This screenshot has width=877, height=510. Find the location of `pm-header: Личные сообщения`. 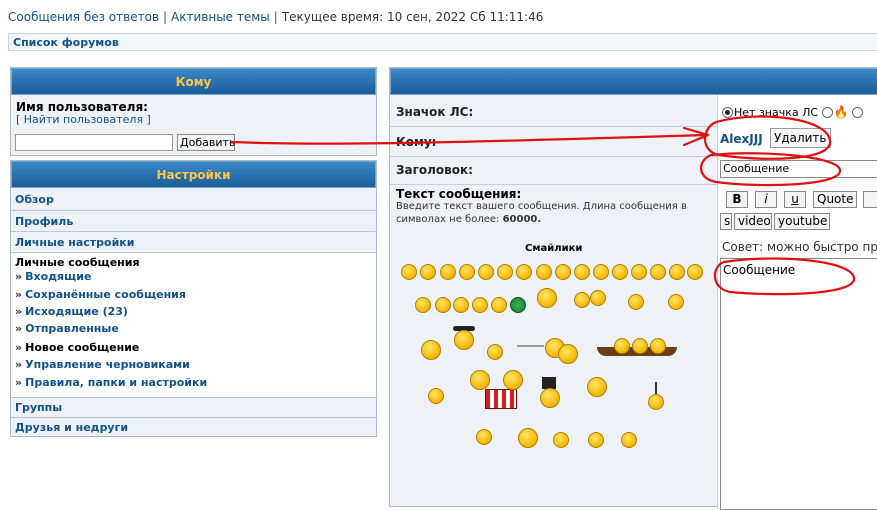

pm-header: Личные сообщения is located at coordinates (77, 262).